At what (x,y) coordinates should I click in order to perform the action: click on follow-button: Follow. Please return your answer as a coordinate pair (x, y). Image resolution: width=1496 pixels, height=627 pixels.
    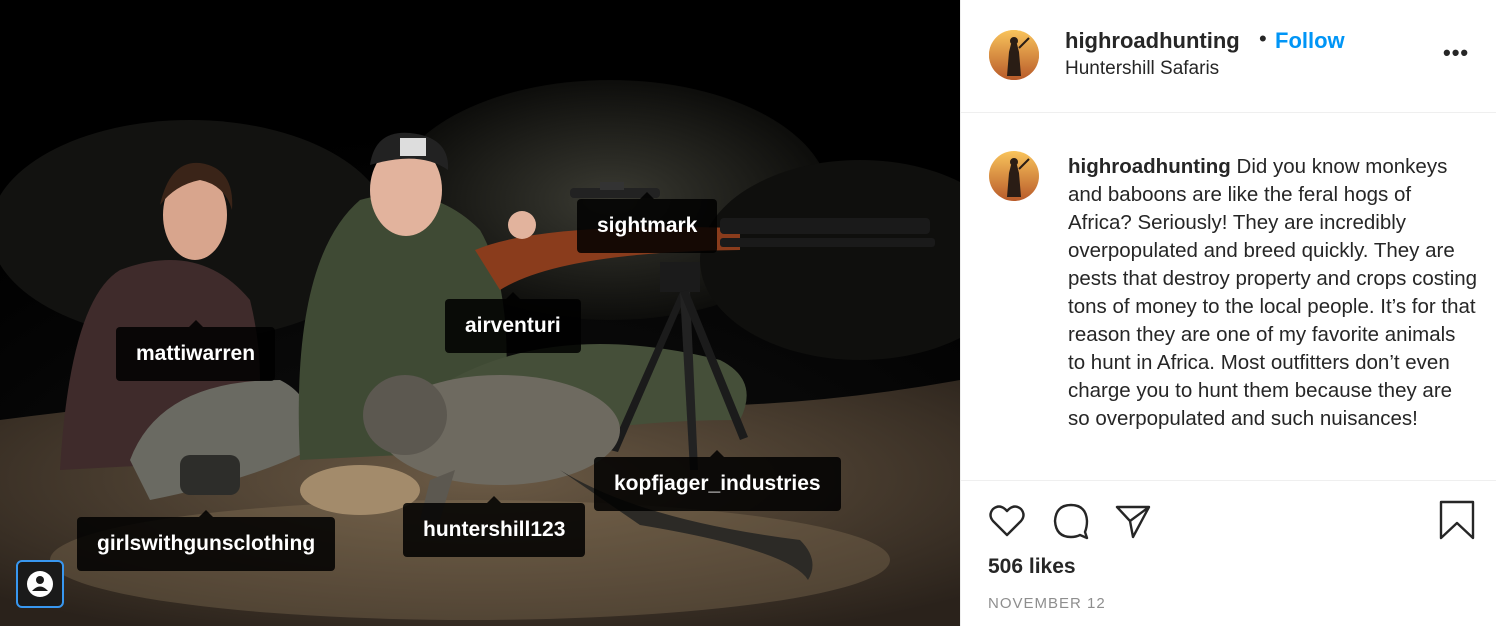
    Looking at the image, I should click on (1310, 41).